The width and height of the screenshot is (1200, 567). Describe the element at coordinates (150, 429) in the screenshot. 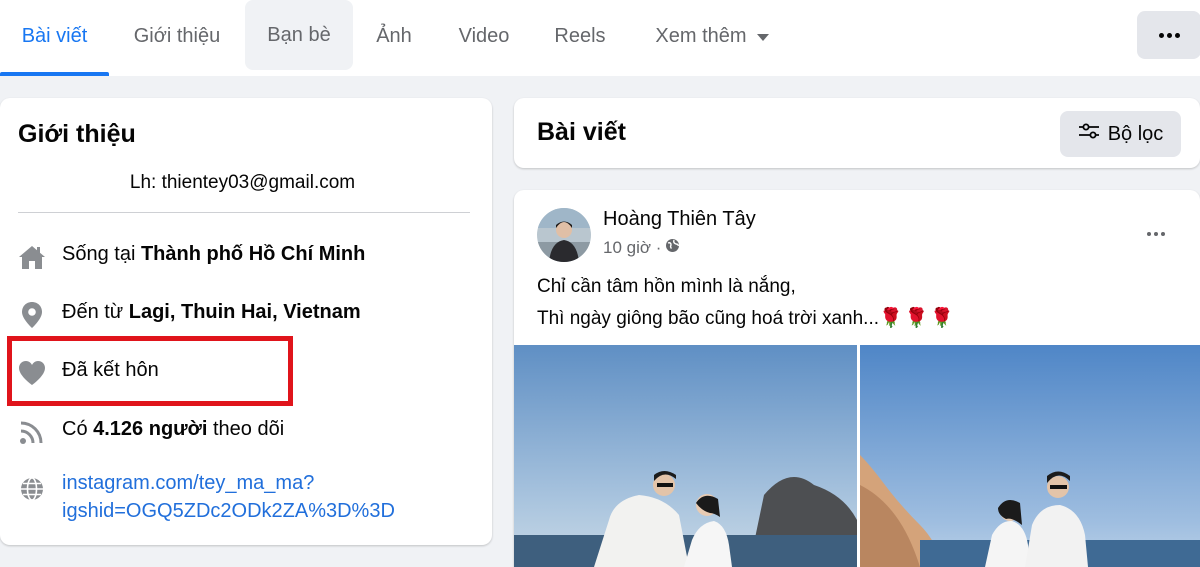

I see `followers-count-link: 4.126 người` at that location.